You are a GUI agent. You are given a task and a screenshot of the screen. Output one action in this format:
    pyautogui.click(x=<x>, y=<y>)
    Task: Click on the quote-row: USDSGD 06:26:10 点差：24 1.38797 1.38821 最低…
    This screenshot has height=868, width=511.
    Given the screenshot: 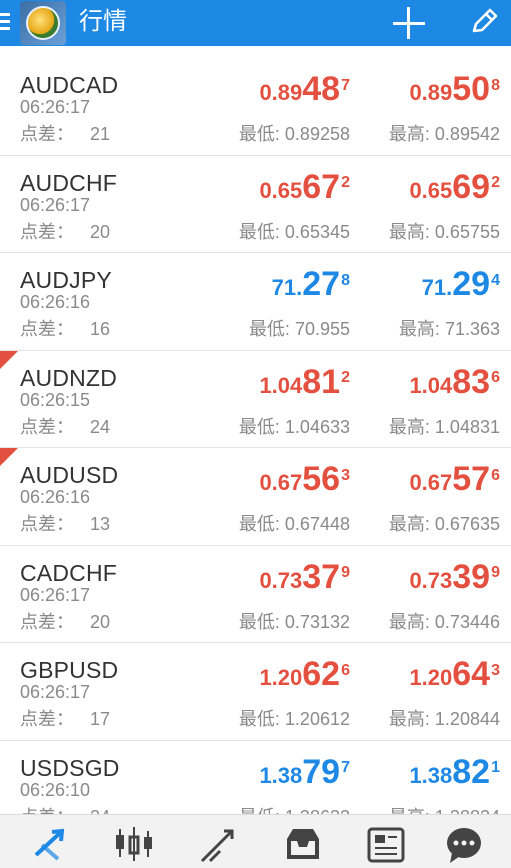 What is the action you would take?
    pyautogui.click(x=255, y=778)
    